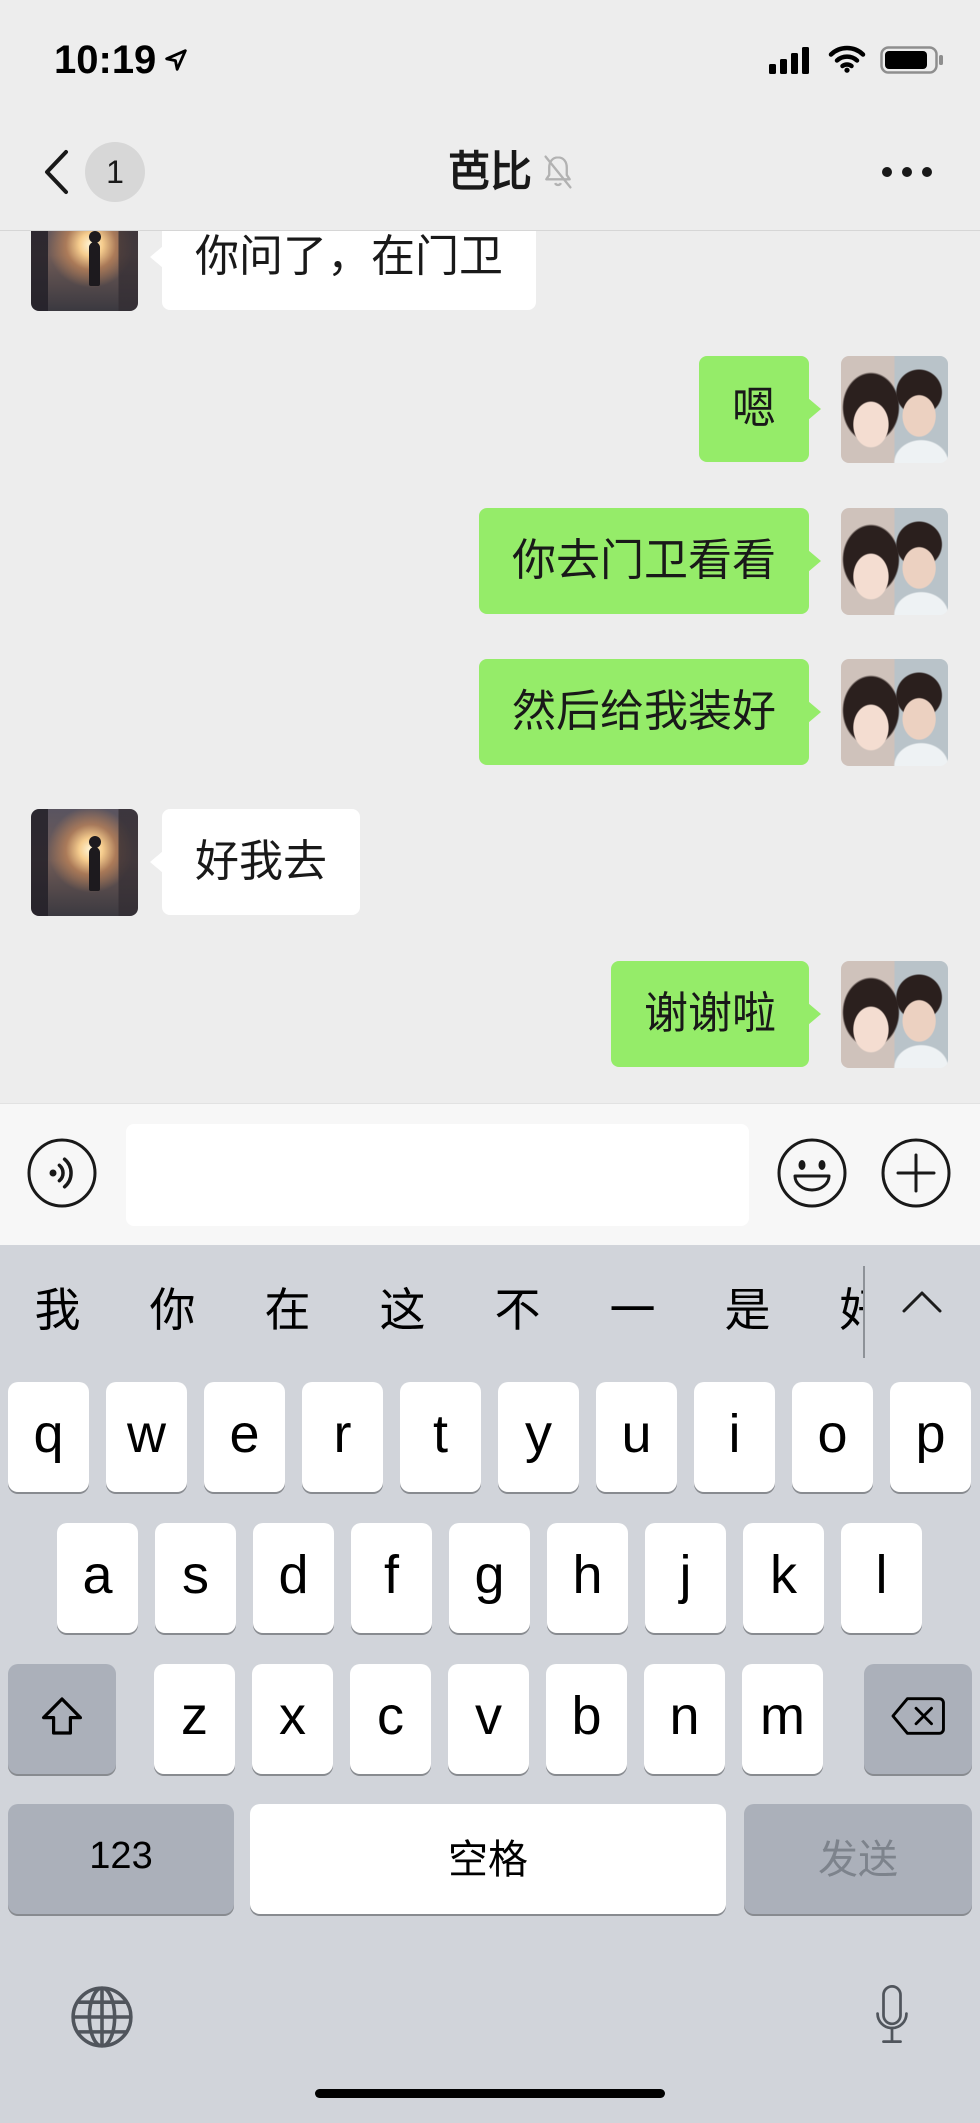  I want to click on key-j: j, so click(685, 1578).